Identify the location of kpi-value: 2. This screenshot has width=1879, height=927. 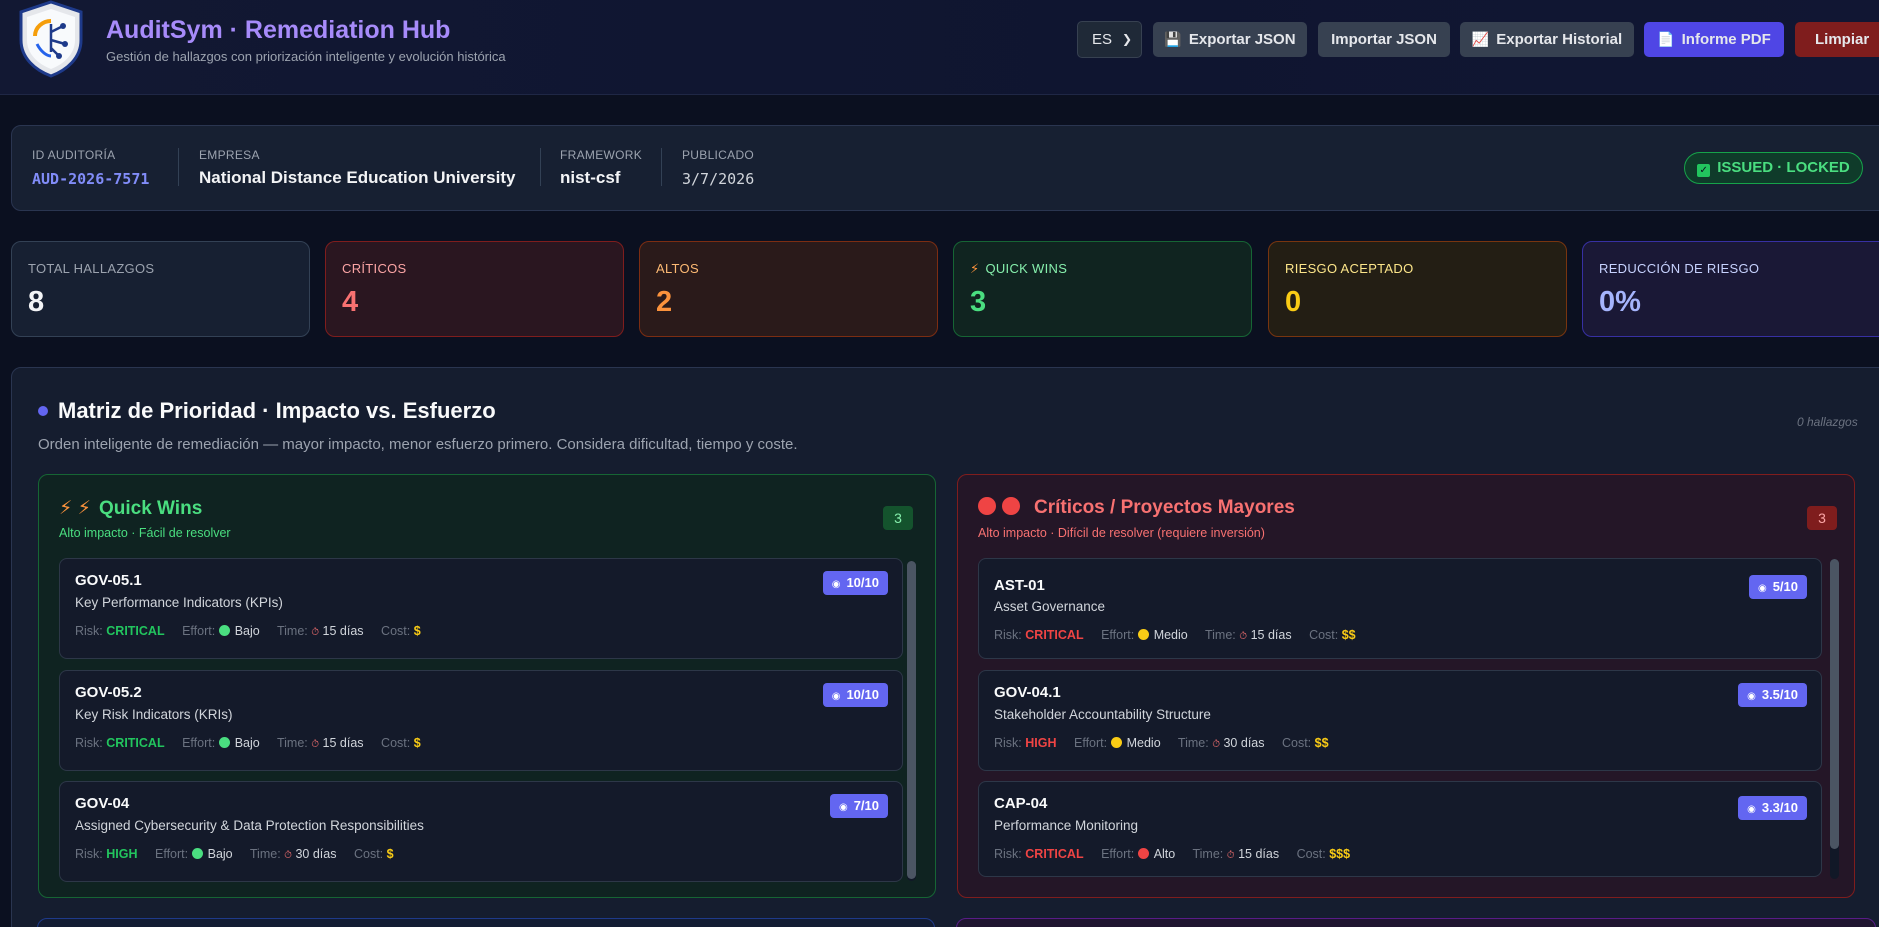
(664, 302).